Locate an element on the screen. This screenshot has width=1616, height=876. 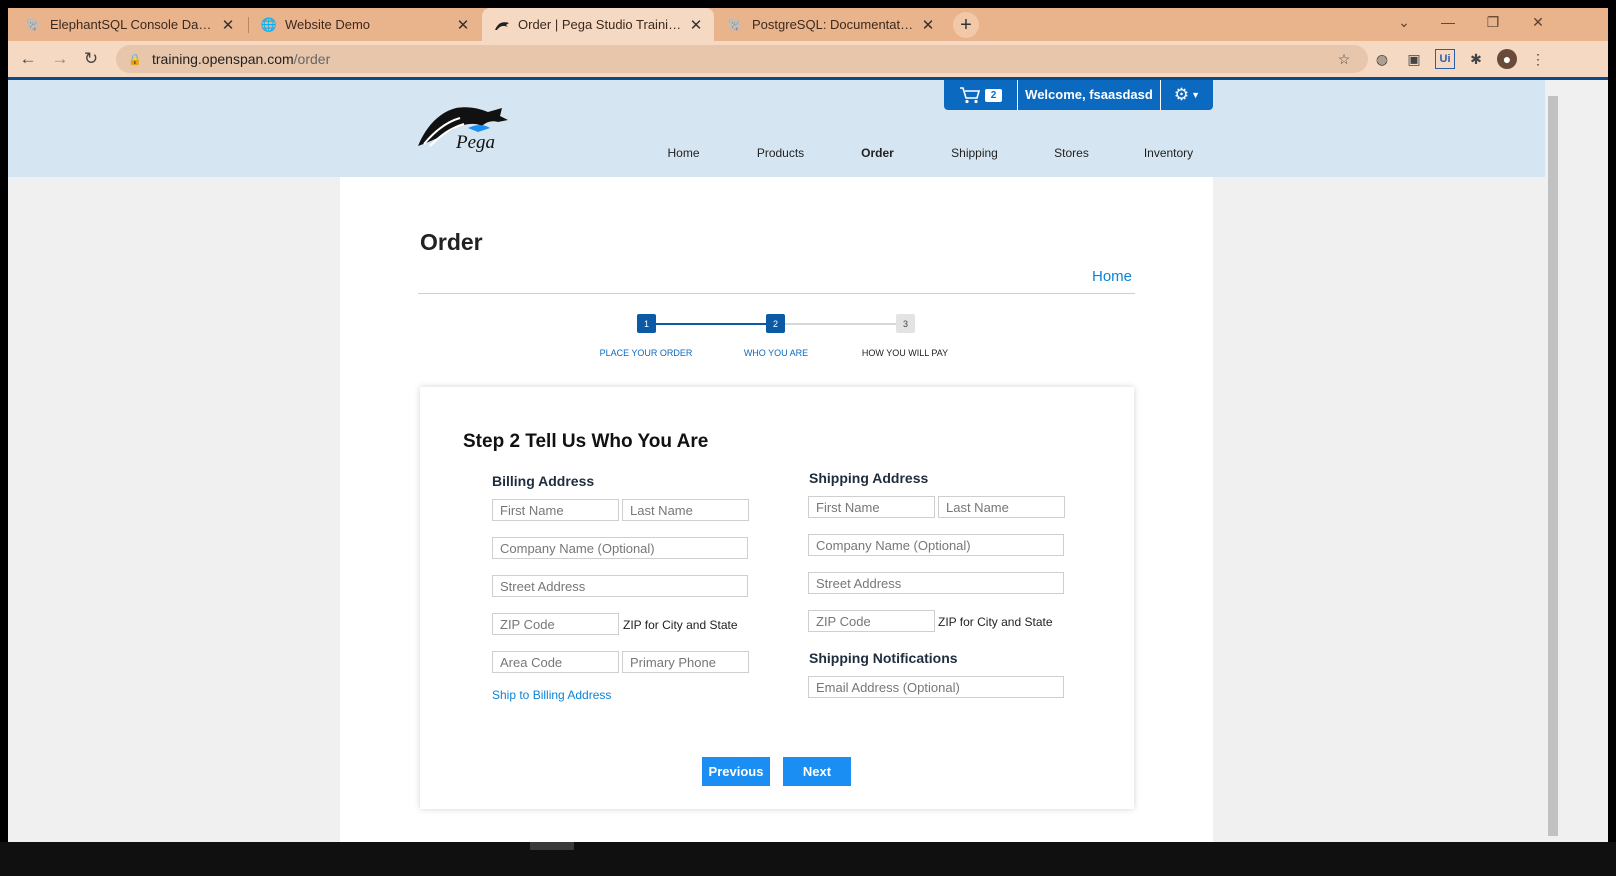
cart-icon is located at coordinates (969, 95).